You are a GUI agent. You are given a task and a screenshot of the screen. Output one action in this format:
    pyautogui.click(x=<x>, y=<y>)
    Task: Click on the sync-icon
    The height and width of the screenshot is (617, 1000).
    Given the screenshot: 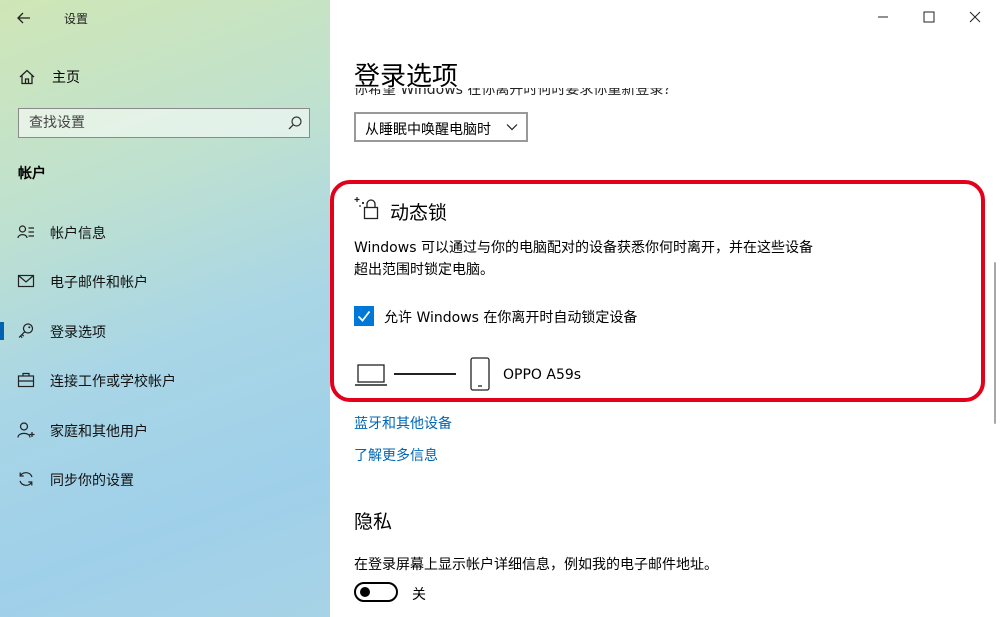 What is the action you would take?
    pyautogui.click(x=26, y=479)
    